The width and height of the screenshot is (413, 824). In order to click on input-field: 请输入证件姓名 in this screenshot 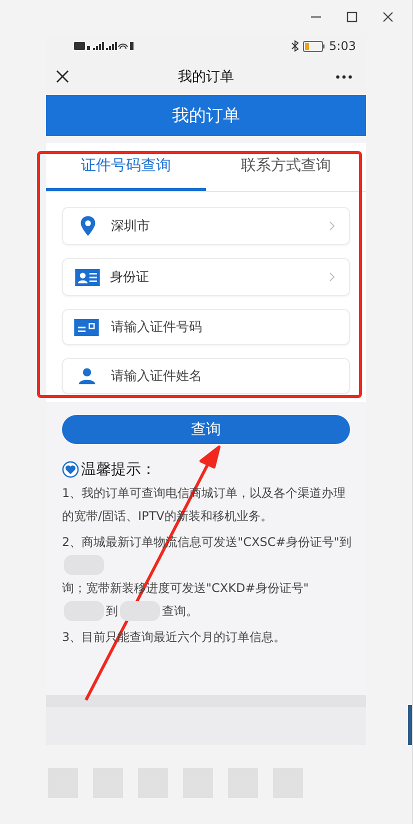, I will do `click(206, 376)`.